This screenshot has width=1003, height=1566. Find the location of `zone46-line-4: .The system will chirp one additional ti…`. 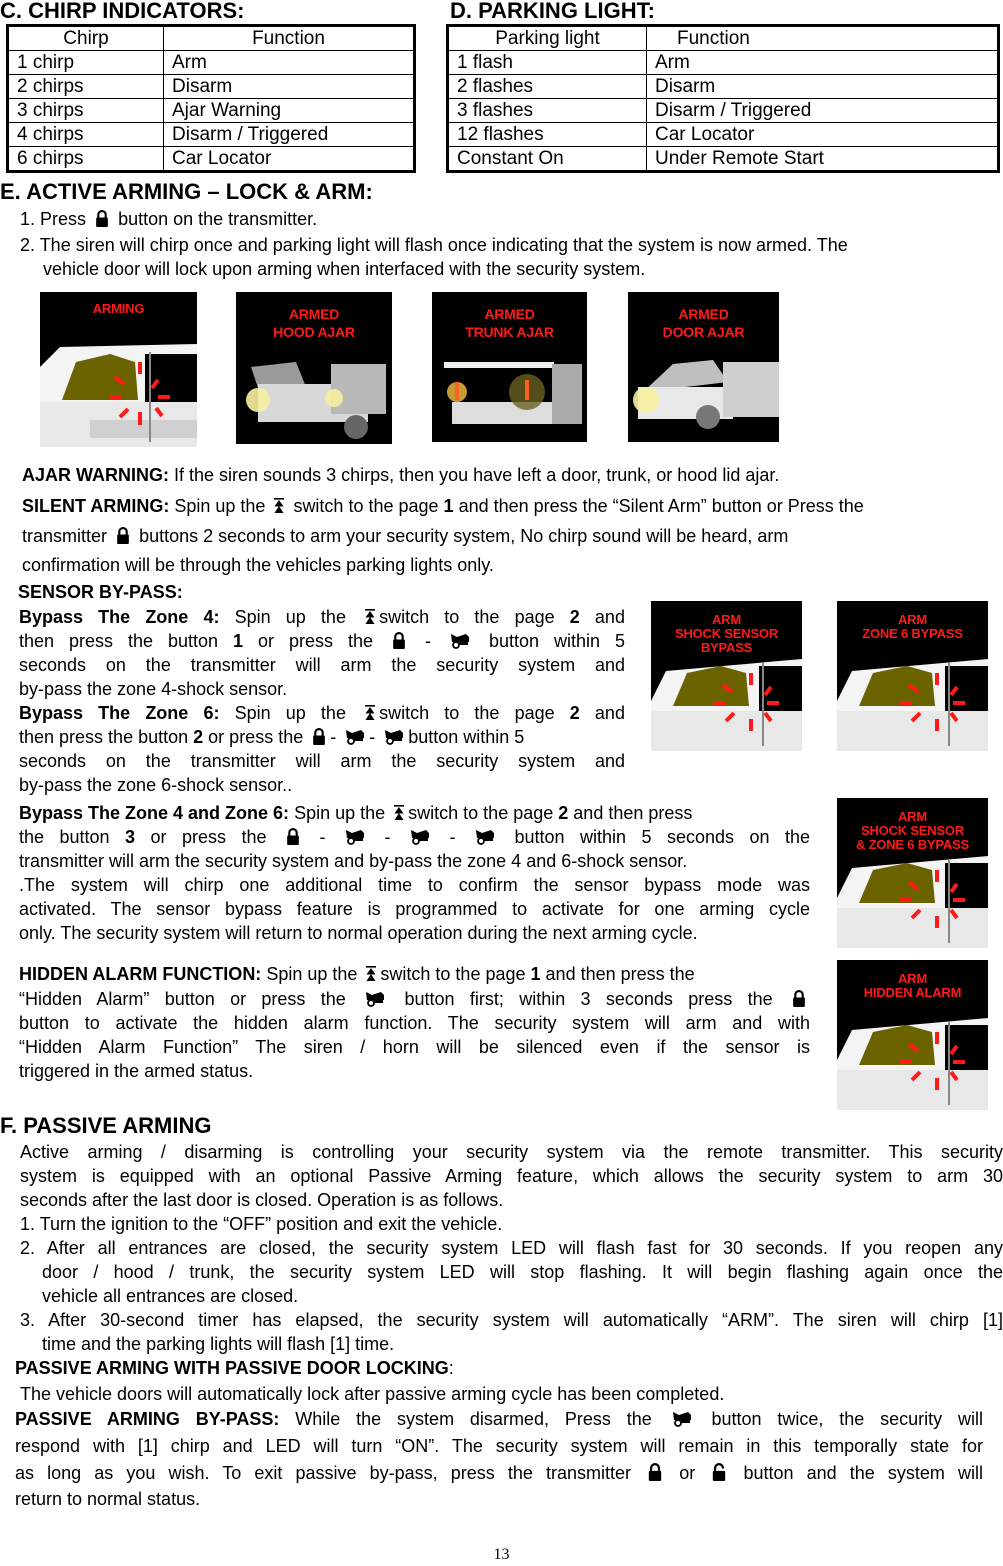

zone46-line-4: .The system will chirp one additional ti… is located at coordinates (414, 885).